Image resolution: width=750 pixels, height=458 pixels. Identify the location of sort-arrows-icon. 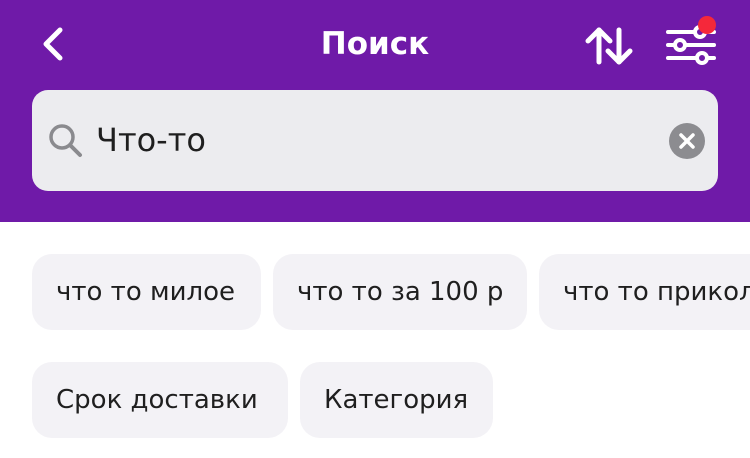
(609, 46).